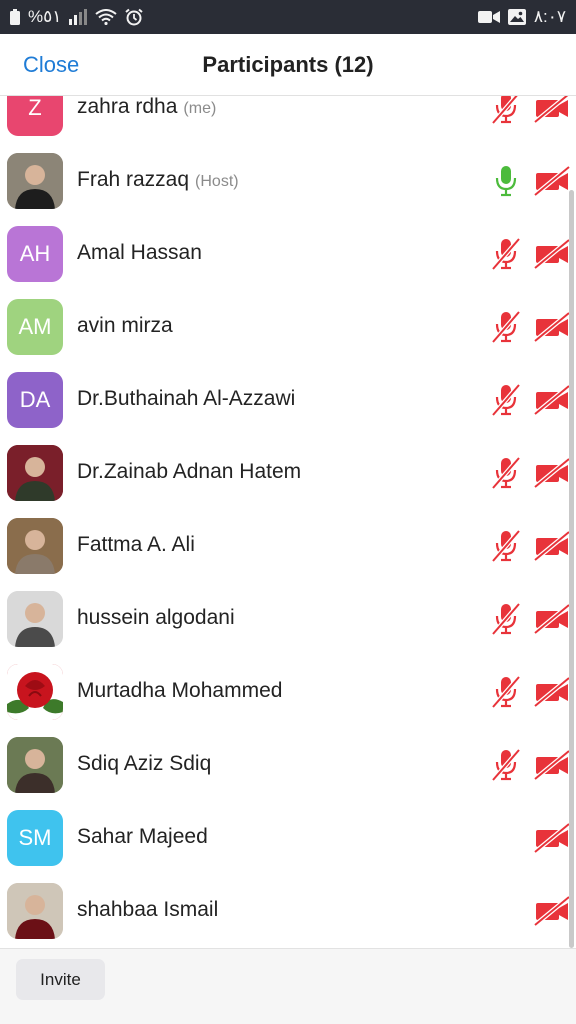  Describe the element at coordinates (35, 254) in the screenshot. I see `avatar: AH` at that location.